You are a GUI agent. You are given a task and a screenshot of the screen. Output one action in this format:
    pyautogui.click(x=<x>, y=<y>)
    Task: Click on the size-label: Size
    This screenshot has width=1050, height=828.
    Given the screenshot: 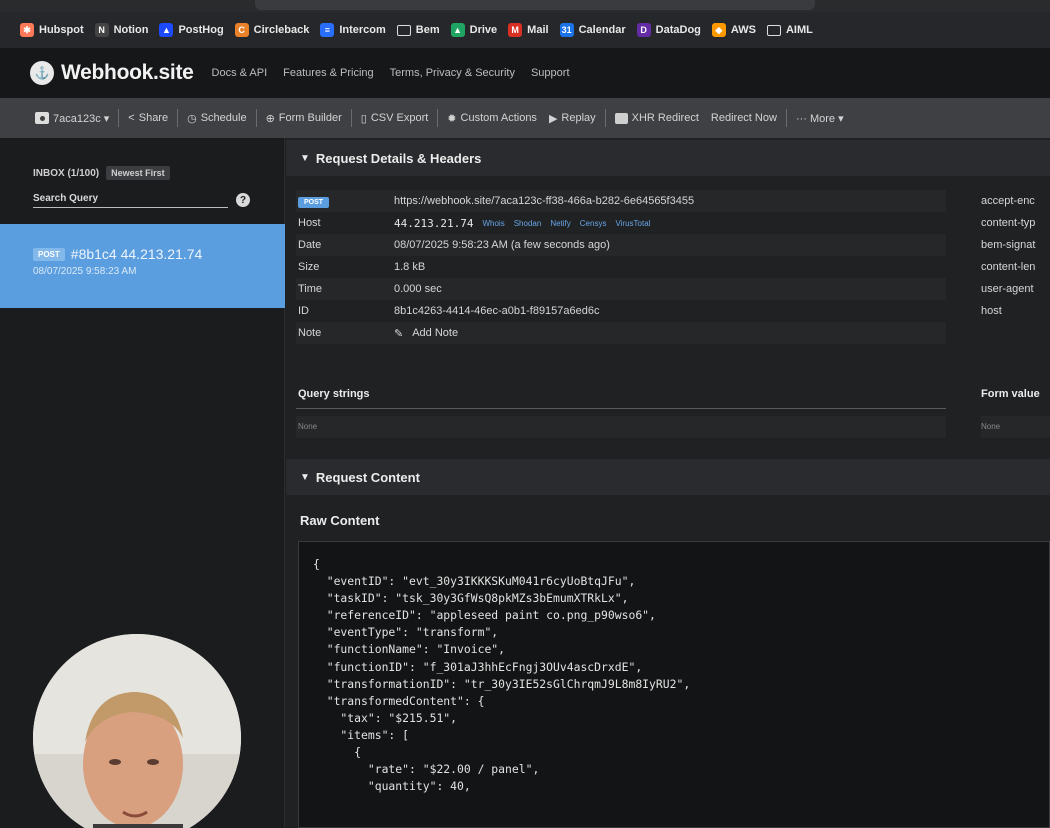 What is the action you would take?
    pyautogui.click(x=309, y=267)
    